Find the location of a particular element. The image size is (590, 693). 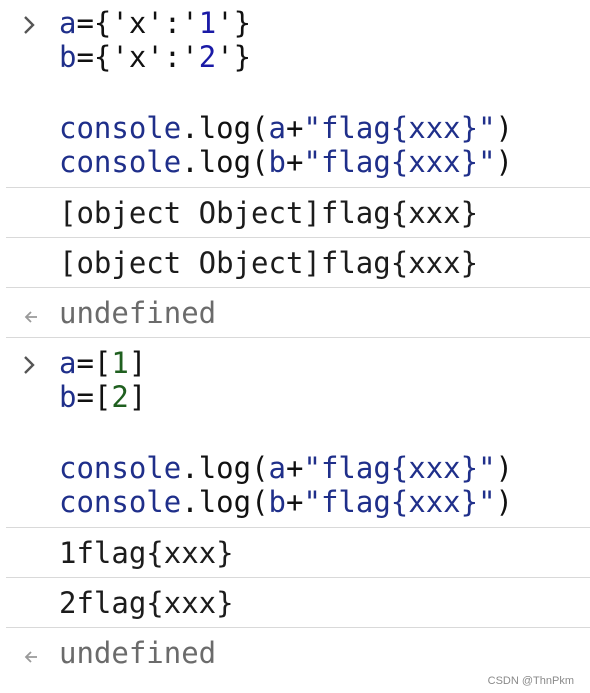

console-input-line: a=[1] is located at coordinates (102, 363).